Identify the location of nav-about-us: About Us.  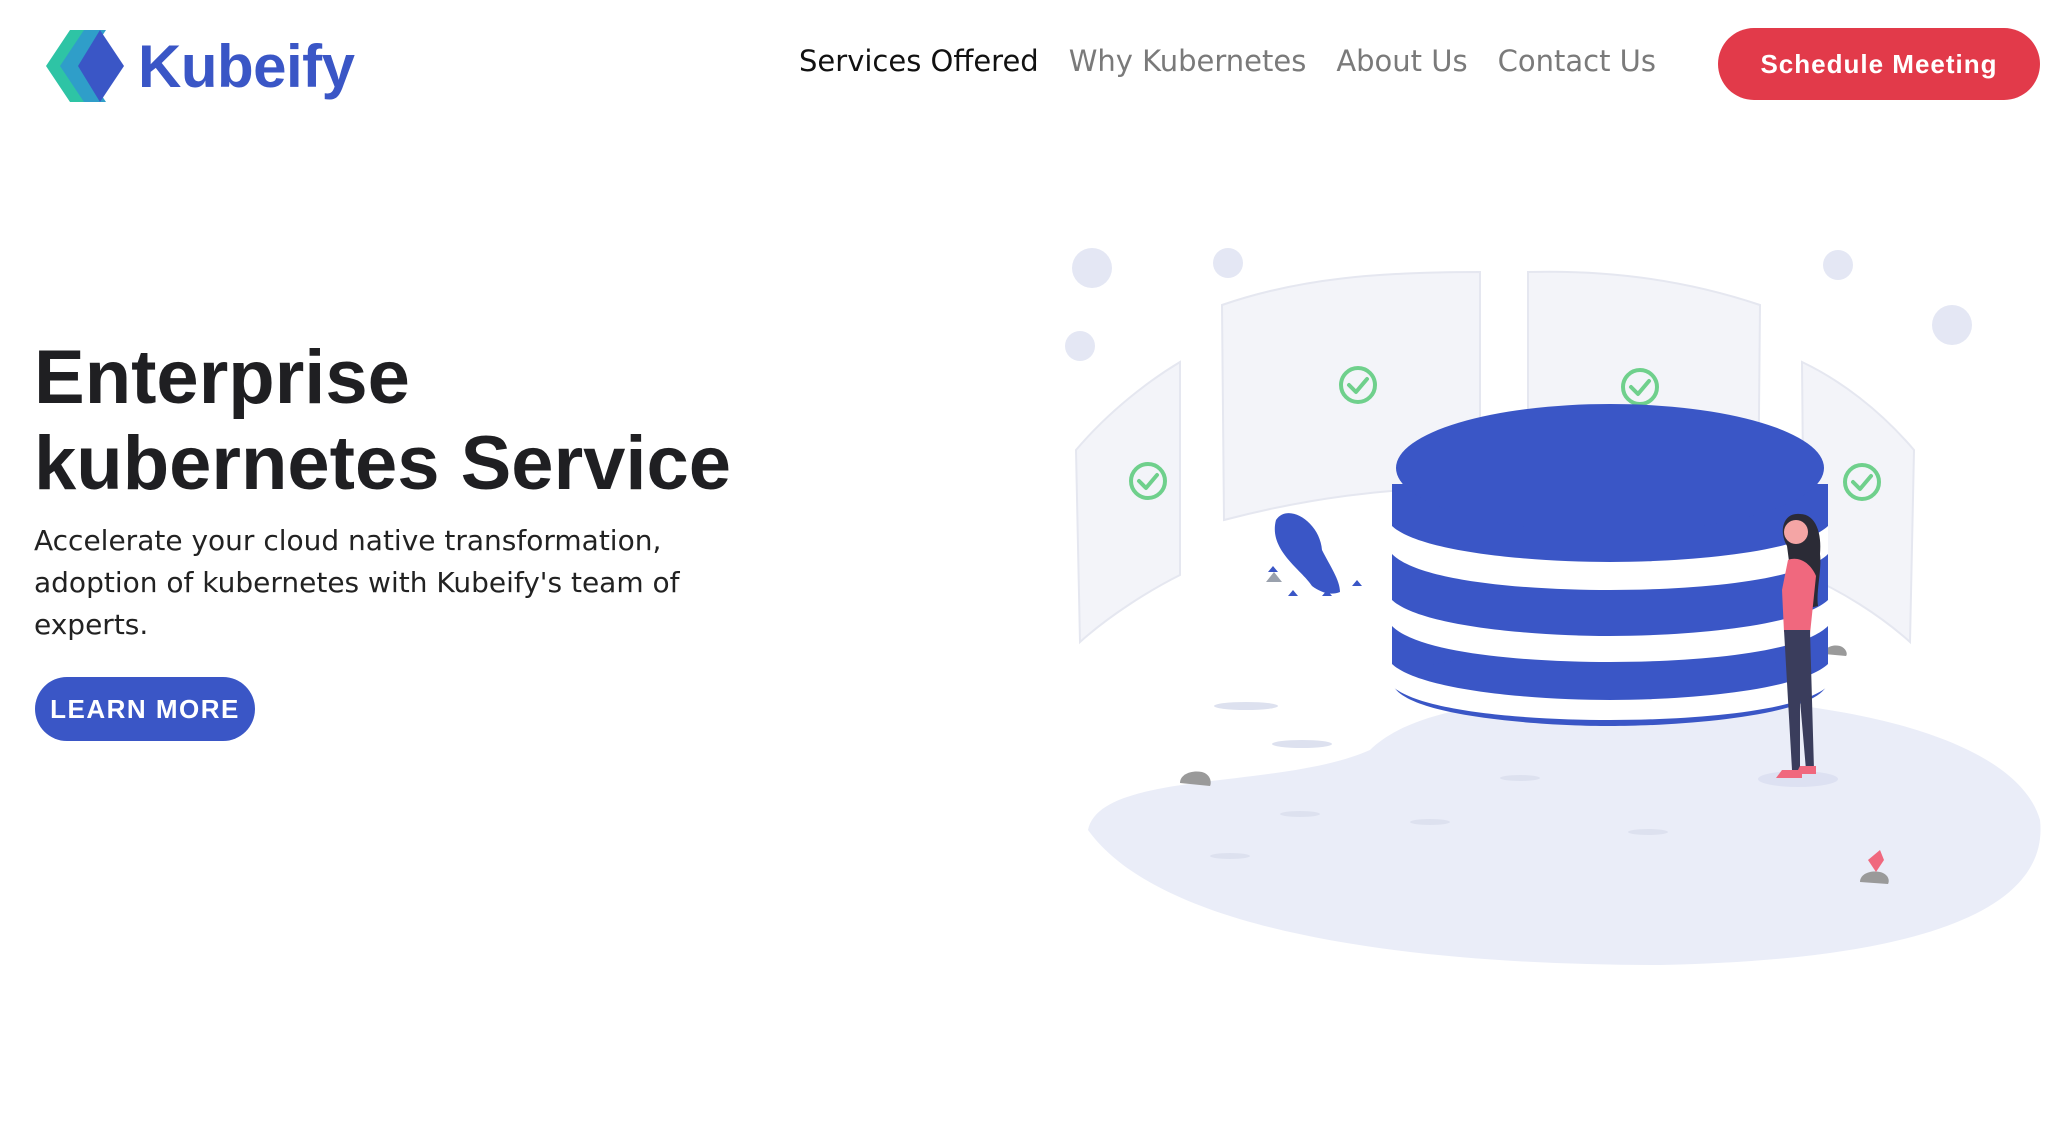
(1401, 61).